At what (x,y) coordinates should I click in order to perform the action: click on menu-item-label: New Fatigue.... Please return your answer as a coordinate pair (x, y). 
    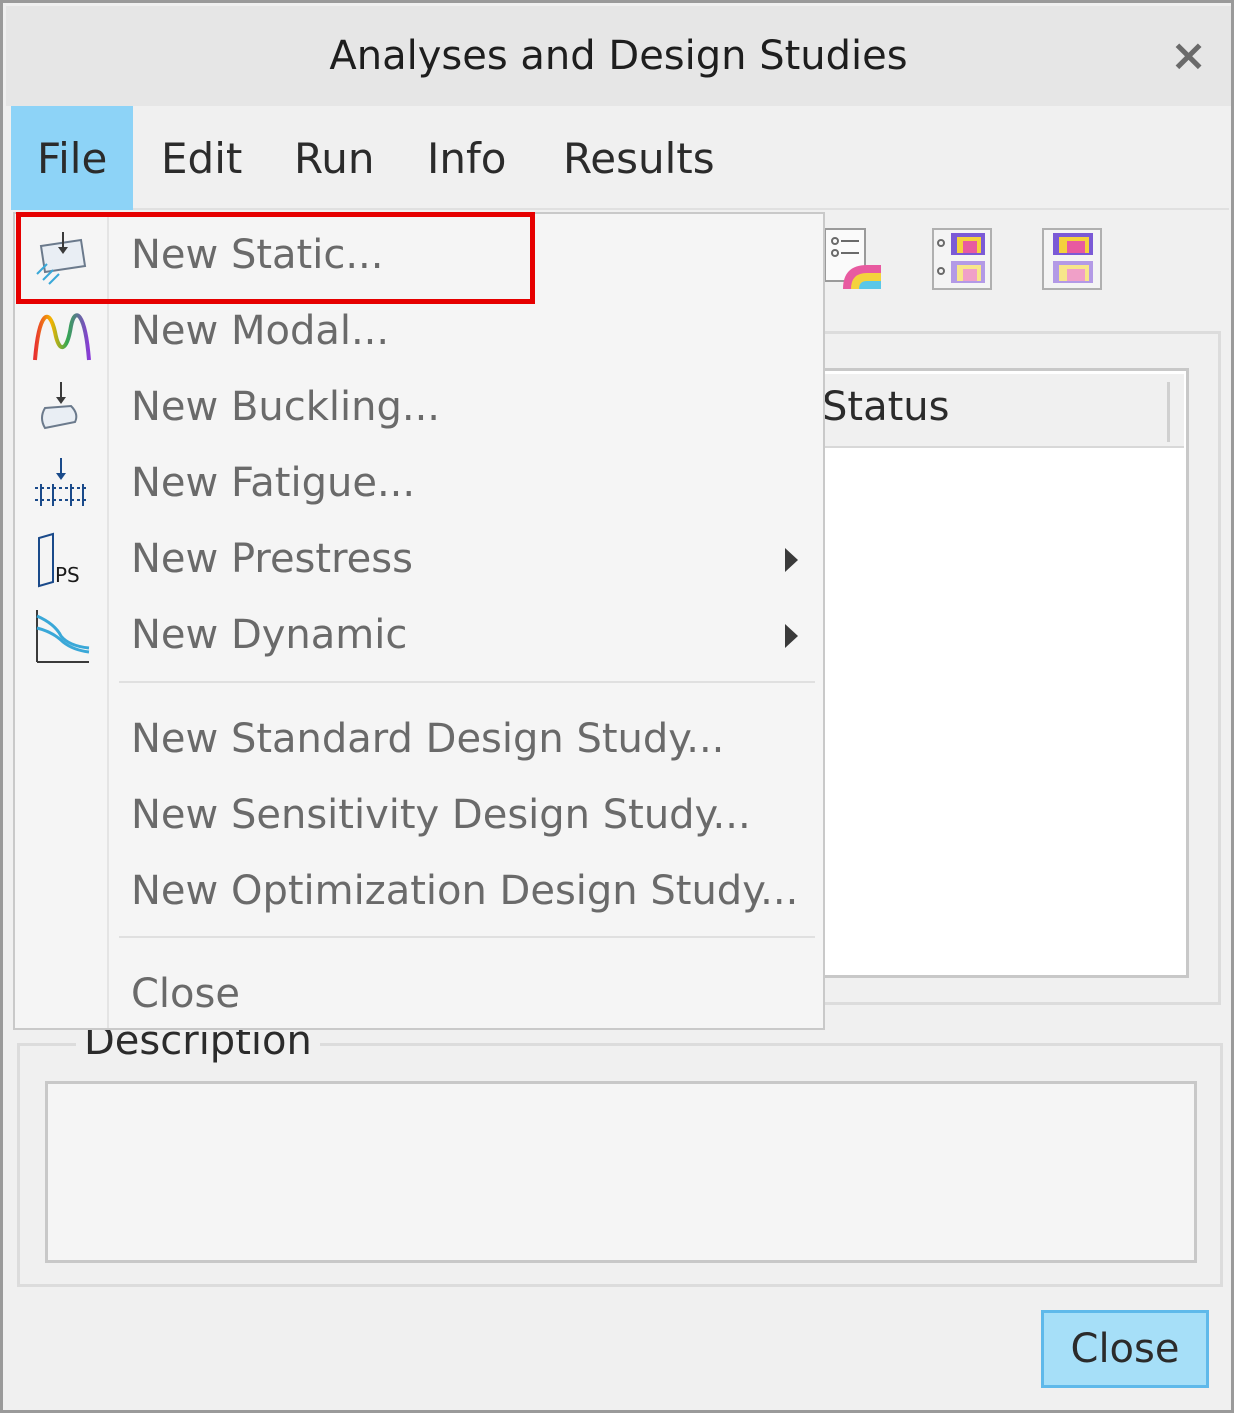
    Looking at the image, I should click on (273, 483).